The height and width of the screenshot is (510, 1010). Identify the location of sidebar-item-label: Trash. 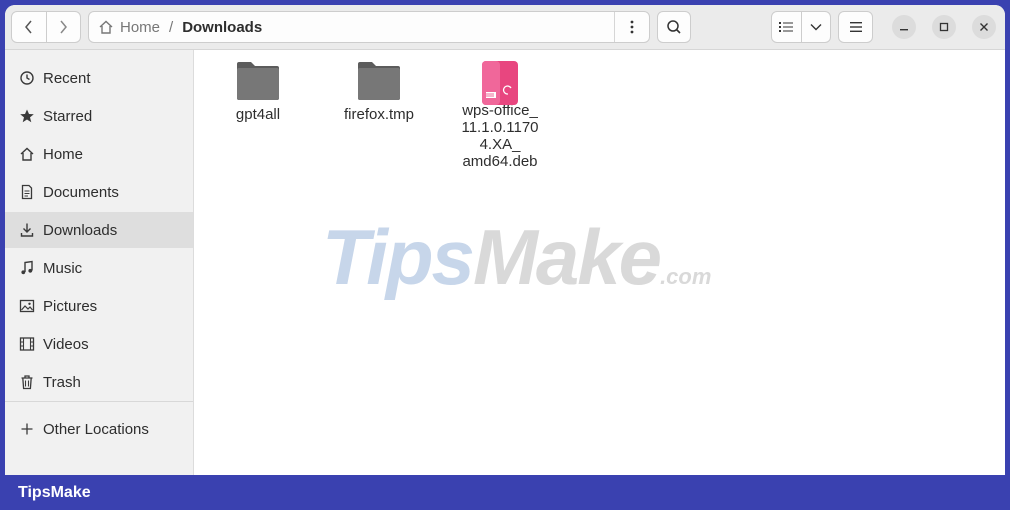
(62, 382).